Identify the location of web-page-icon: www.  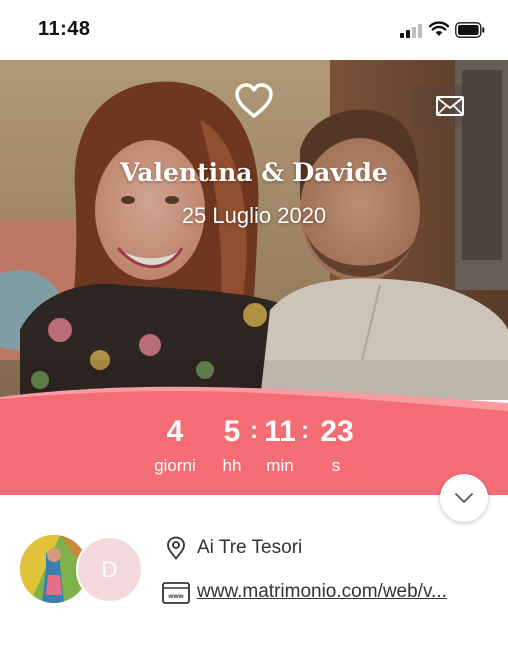
(176, 593).